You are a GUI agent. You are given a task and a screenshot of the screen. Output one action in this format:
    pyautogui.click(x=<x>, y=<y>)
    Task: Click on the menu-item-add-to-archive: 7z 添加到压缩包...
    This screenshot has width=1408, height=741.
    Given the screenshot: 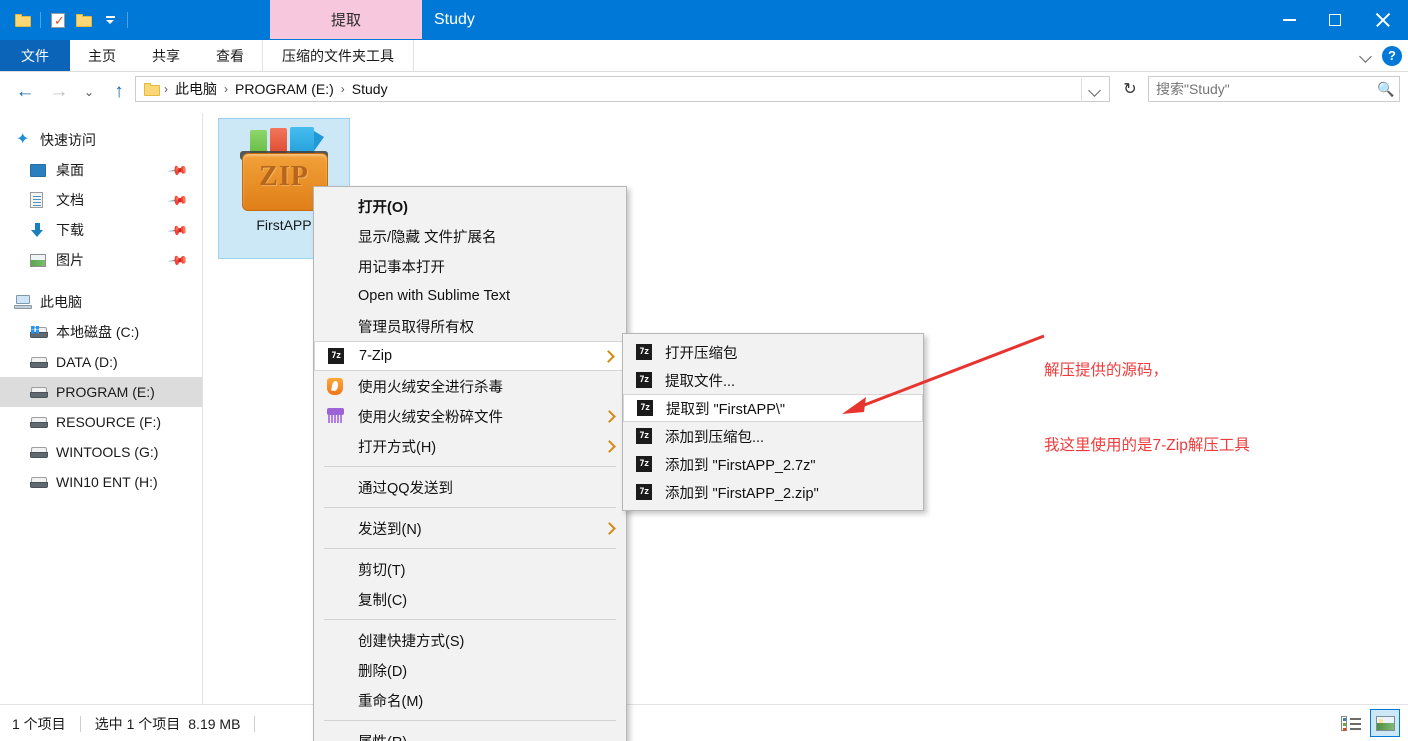 What is the action you would take?
    pyautogui.click(x=773, y=436)
    